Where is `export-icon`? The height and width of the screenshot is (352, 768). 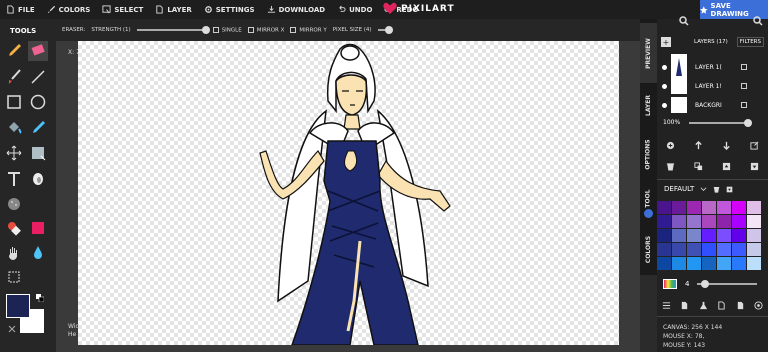 export-icon is located at coordinates (721, 305).